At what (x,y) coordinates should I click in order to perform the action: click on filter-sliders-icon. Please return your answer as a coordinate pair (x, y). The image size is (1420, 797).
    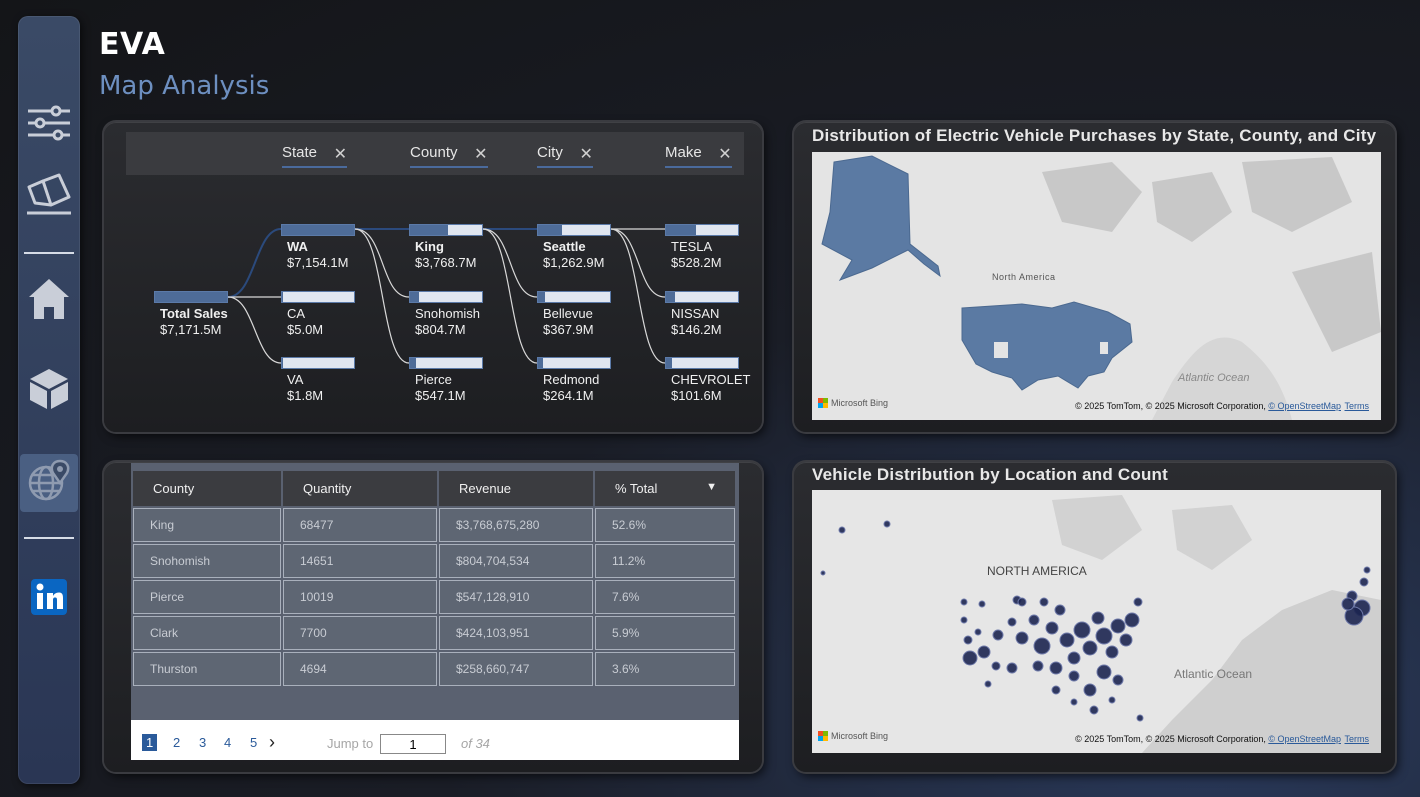
    Looking at the image, I should click on (49, 125).